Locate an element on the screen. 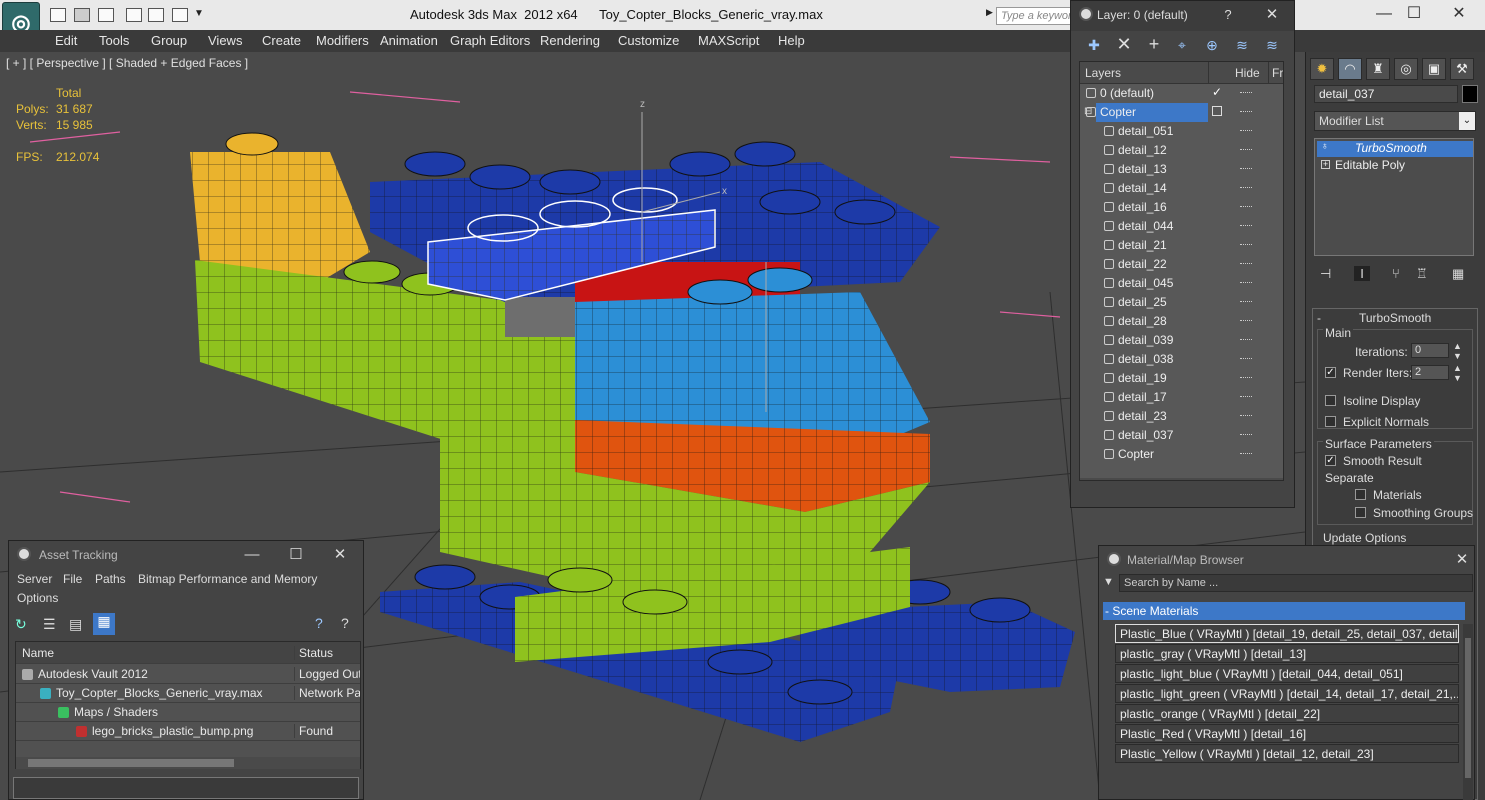  pin-stack-icon: ⊣ is located at coordinates (1325, 274).